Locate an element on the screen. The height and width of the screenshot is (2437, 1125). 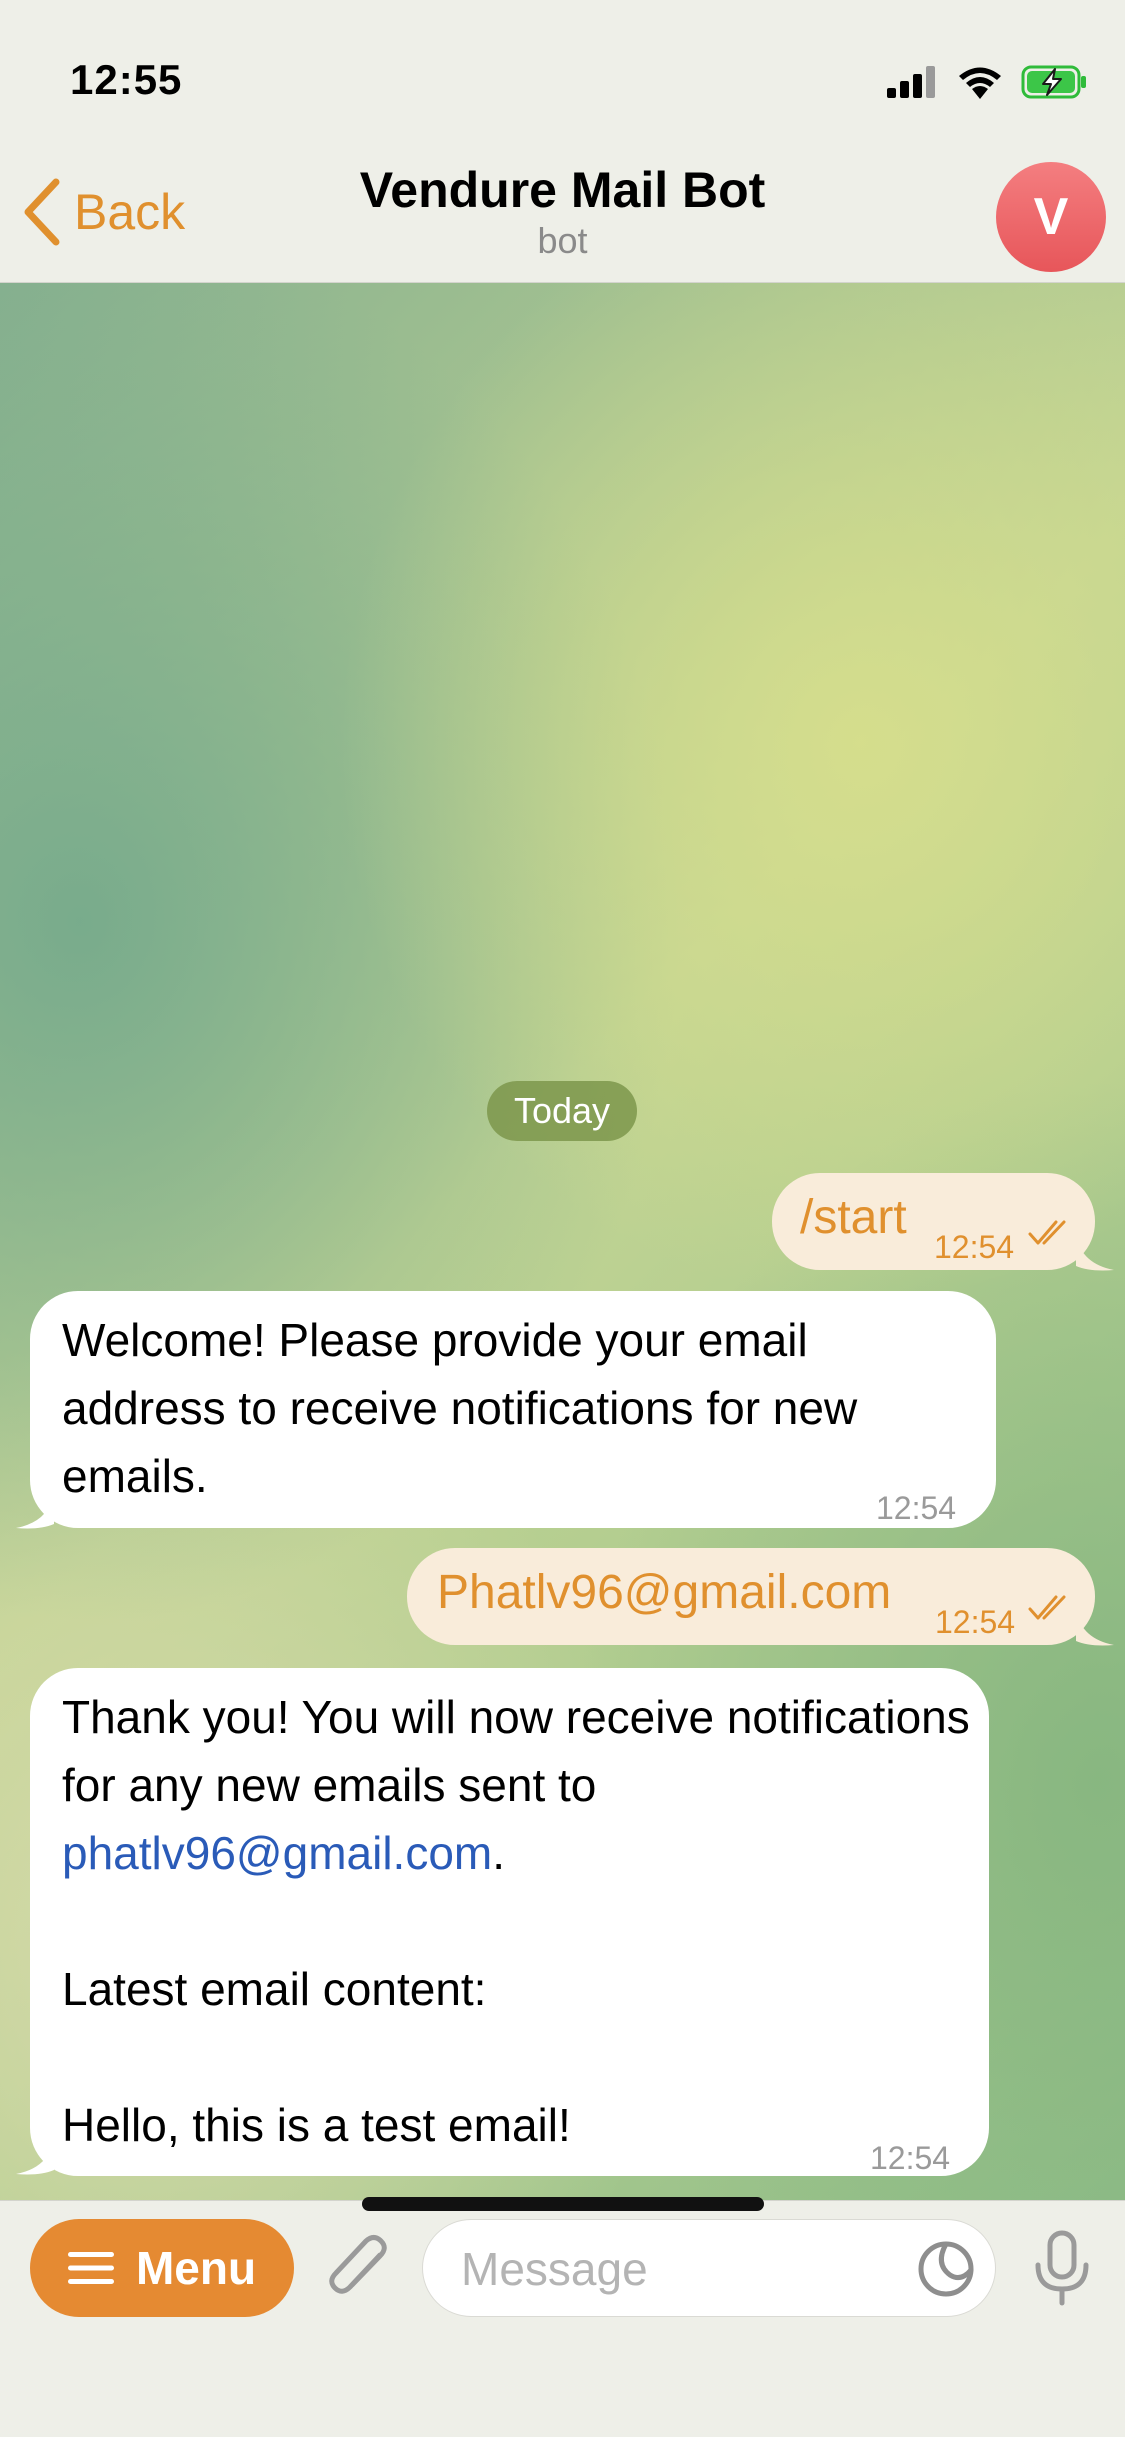
home-indicator is located at coordinates (563, 2204).